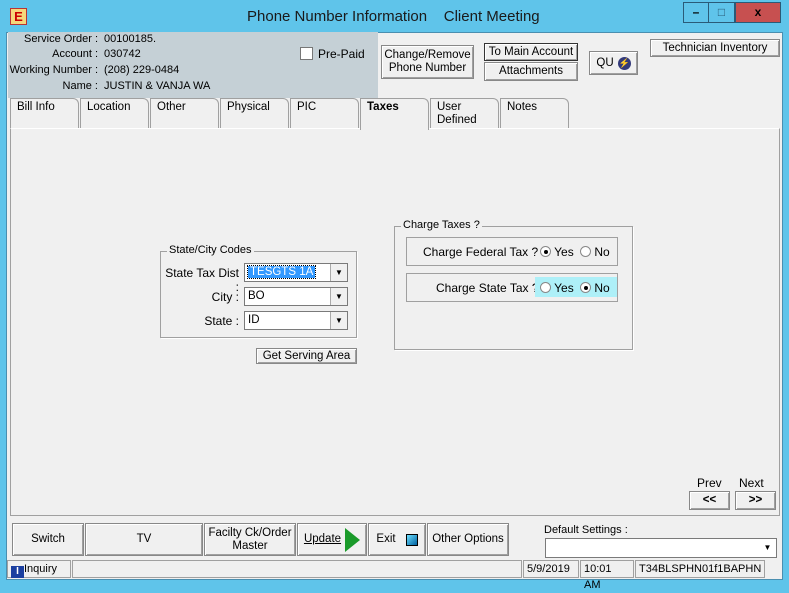 The height and width of the screenshot is (593, 789). Describe the element at coordinates (44, 113) in the screenshot. I see `tab-bill-info: Bill Info` at that location.